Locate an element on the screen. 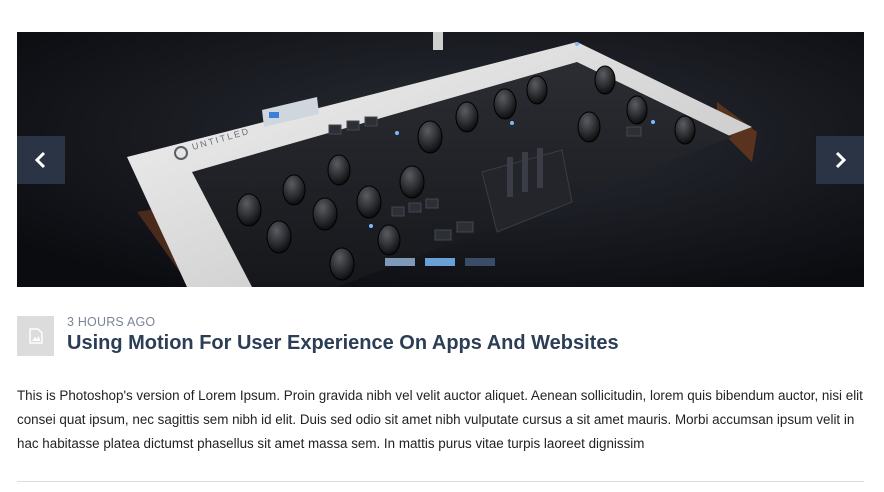 The image size is (884, 492). divider is located at coordinates (440, 481).